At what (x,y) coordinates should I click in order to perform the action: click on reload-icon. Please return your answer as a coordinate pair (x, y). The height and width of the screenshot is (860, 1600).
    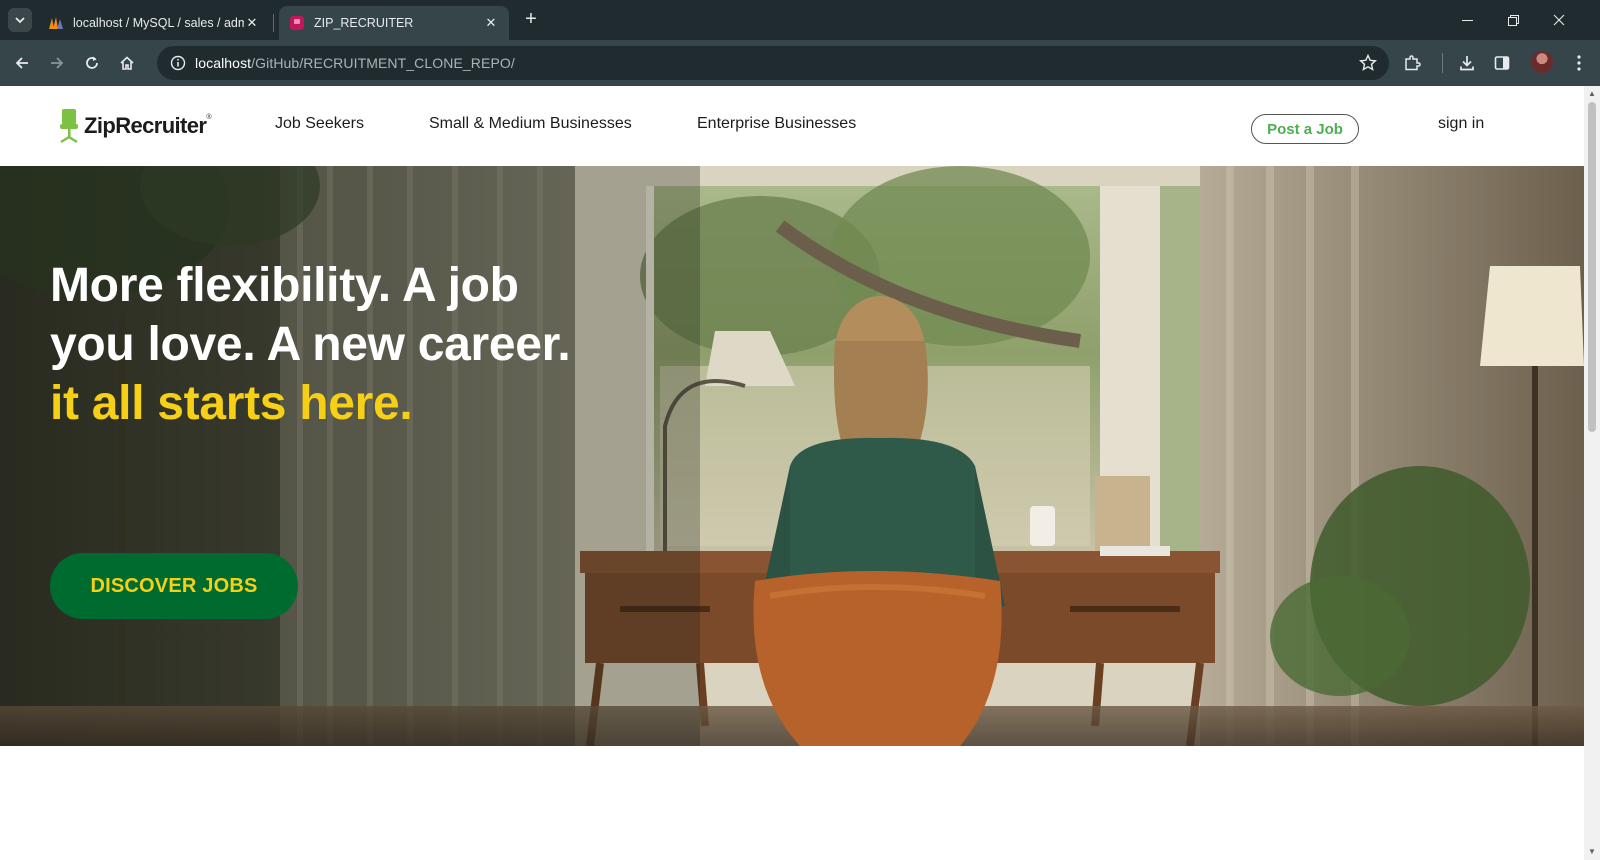
    Looking at the image, I should click on (92, 62).